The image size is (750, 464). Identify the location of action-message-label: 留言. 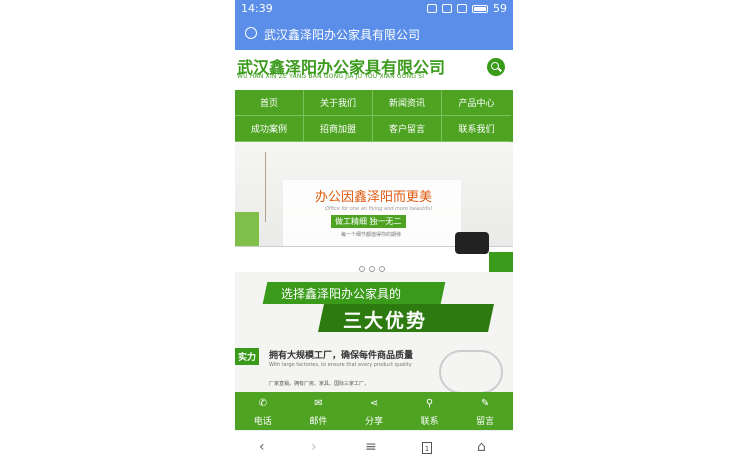
(485, 422).